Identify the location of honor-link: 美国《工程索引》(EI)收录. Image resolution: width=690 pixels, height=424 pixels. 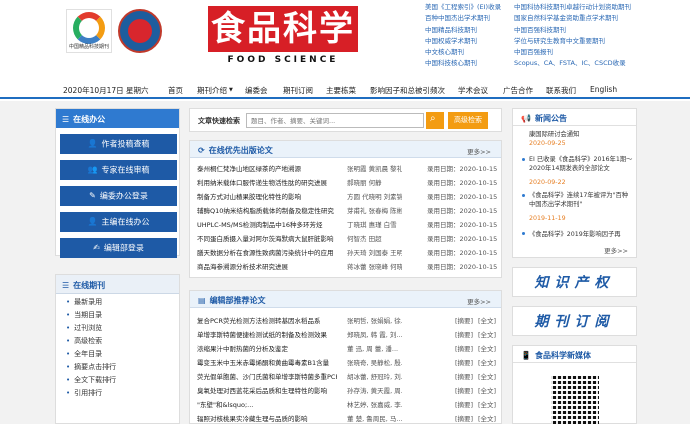
(463, 7).